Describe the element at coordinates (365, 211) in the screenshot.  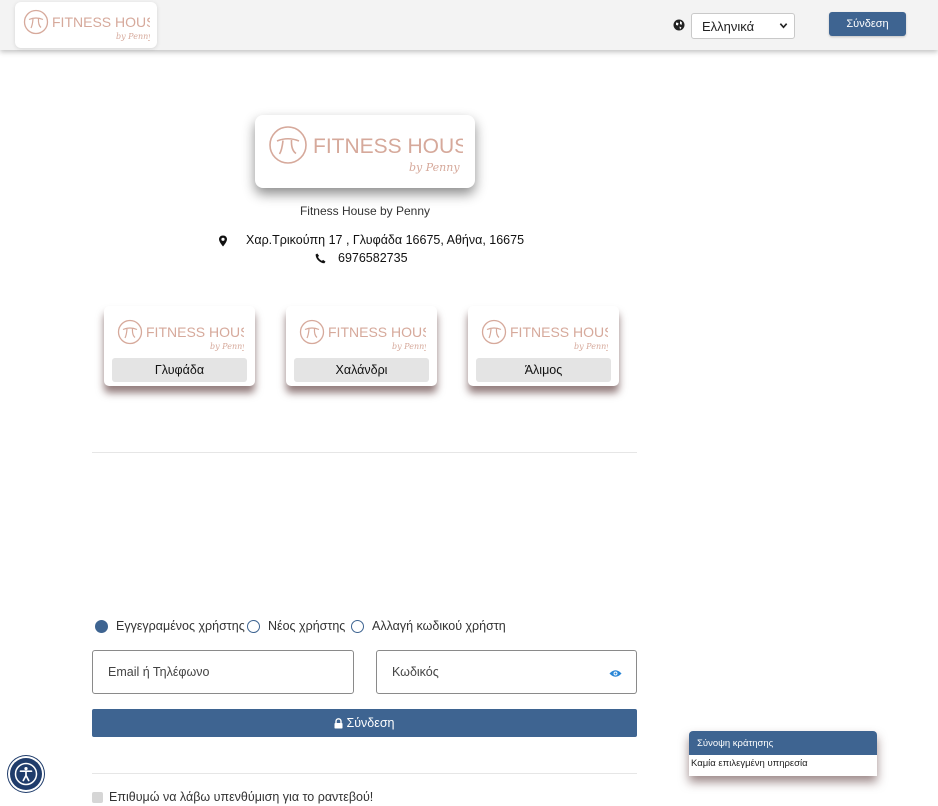
I see `business-name: Fitness House by Penny` at that location.